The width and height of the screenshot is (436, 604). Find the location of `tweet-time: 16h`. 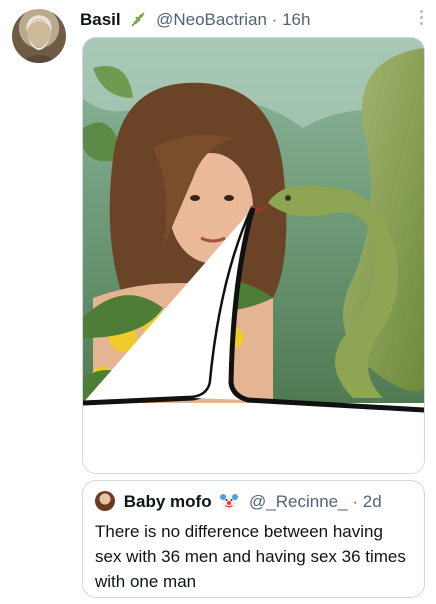

tweet-time: 16h is located at coordinates (296, 19).